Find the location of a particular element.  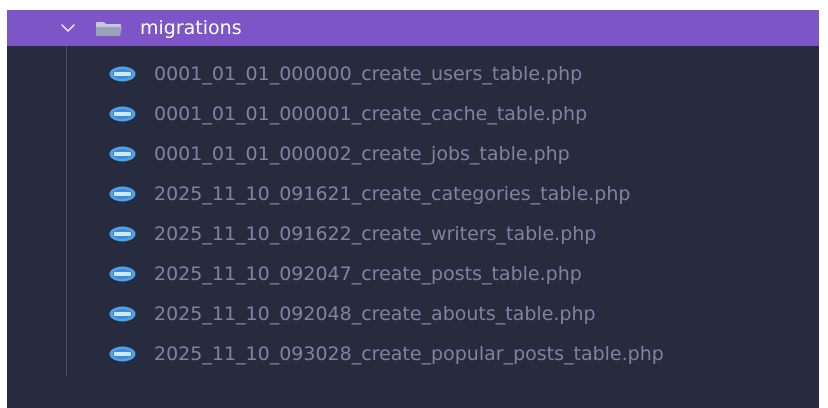

file-name: 2025_11_10_092047_create_posts_table.php is located at coordinates (368, 274).